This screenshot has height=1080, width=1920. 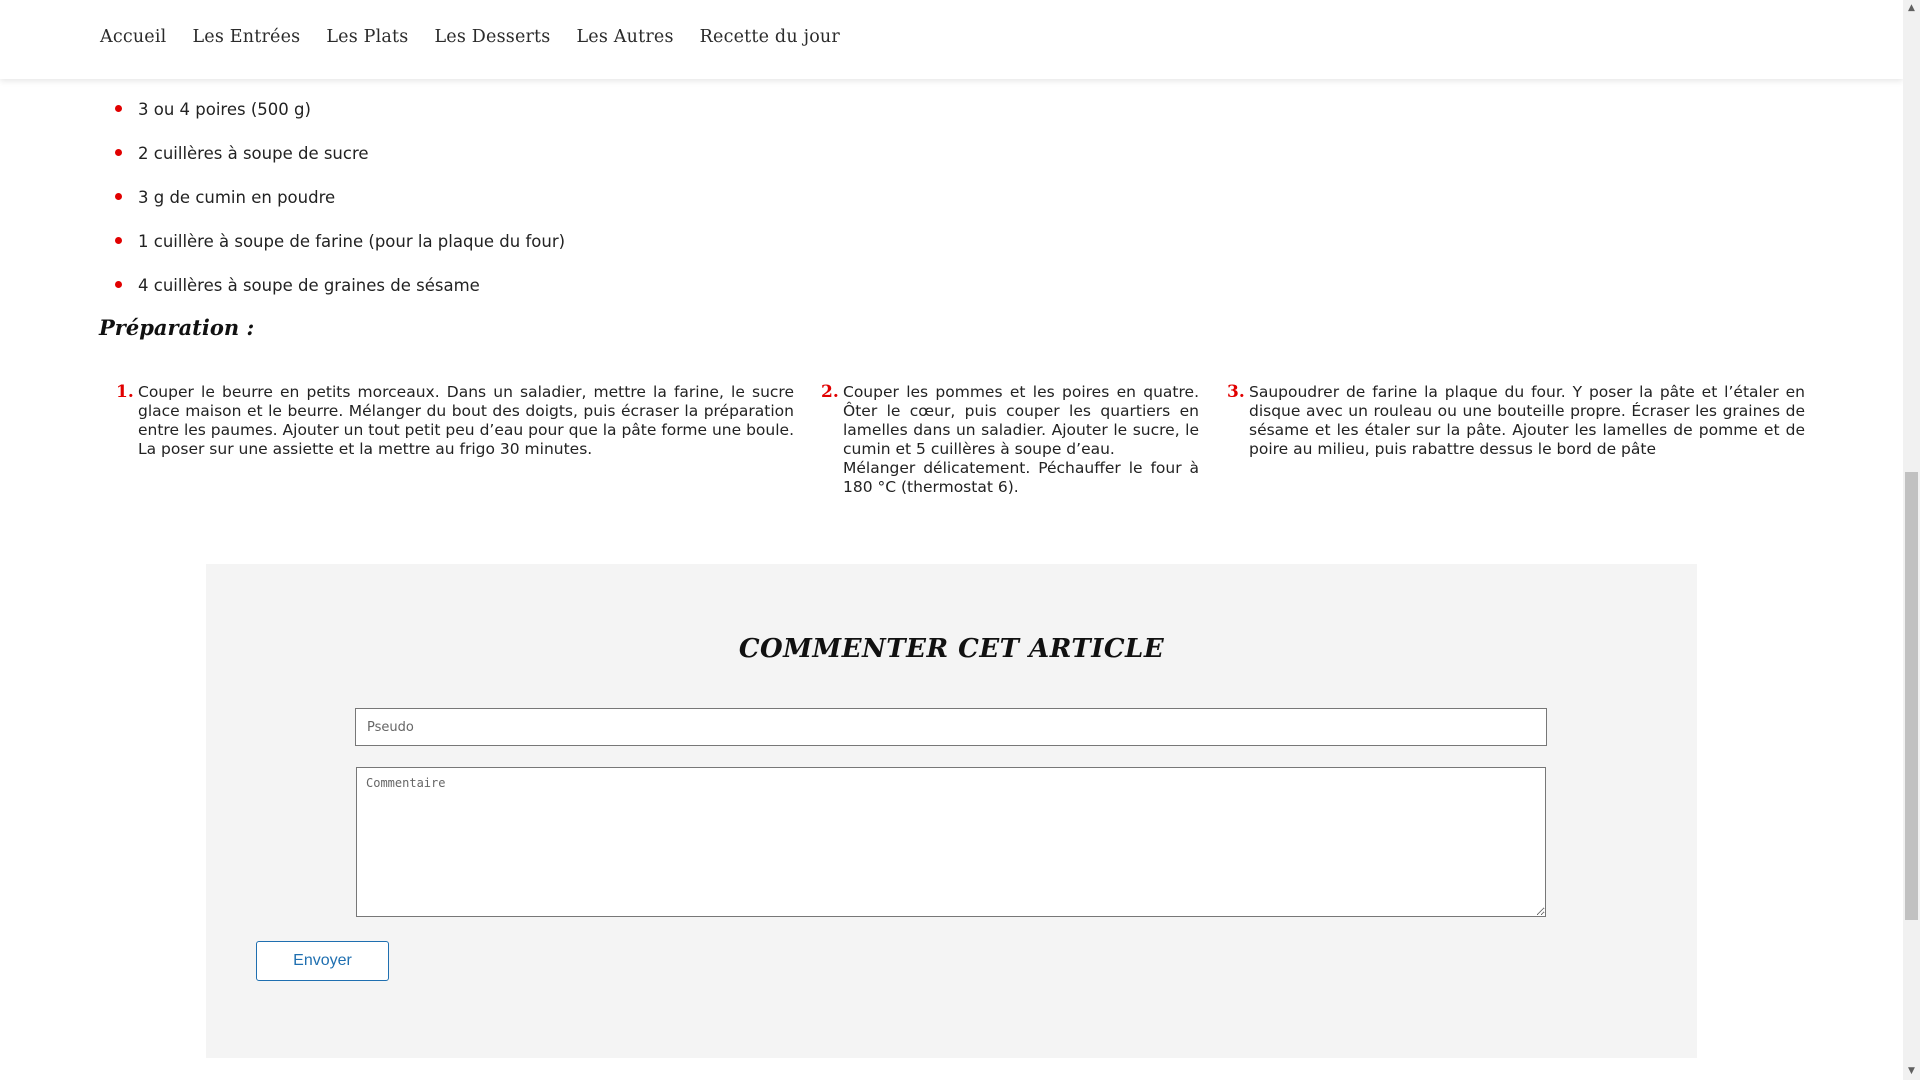 I want to click on nav-item-entrees: Les Entrées, so click(x=246, y=37).